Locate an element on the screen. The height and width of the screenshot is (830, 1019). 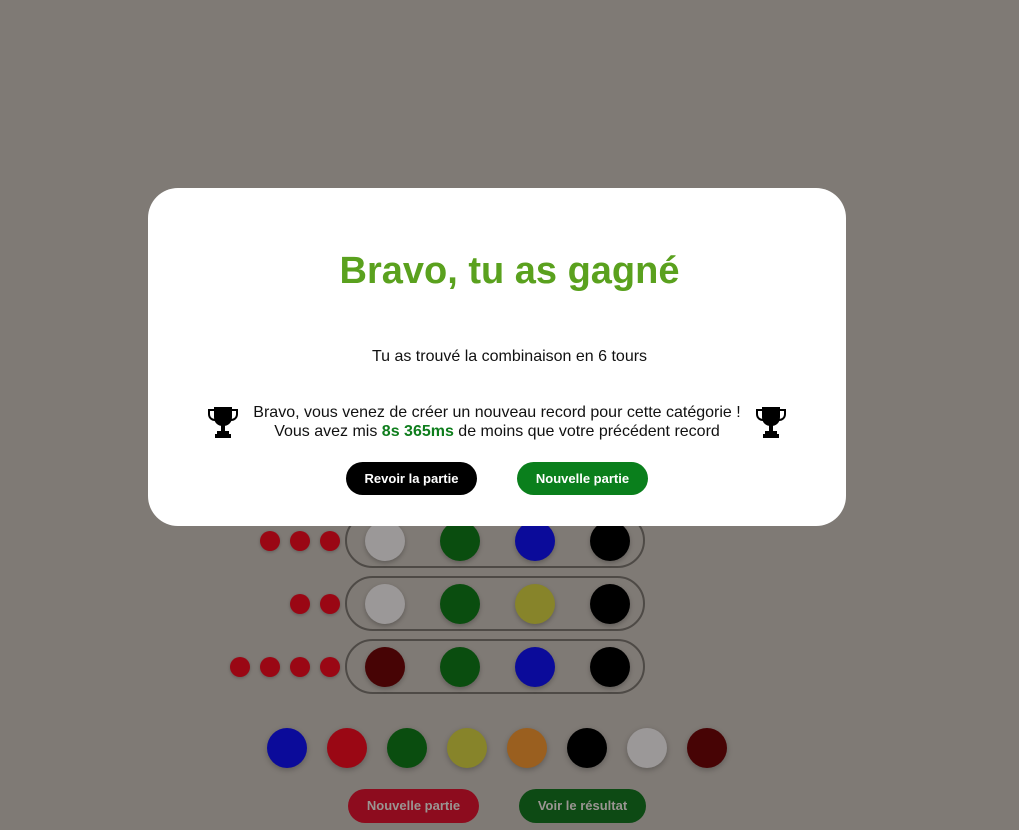
peg-yellow is located at coordinates (535, 604).